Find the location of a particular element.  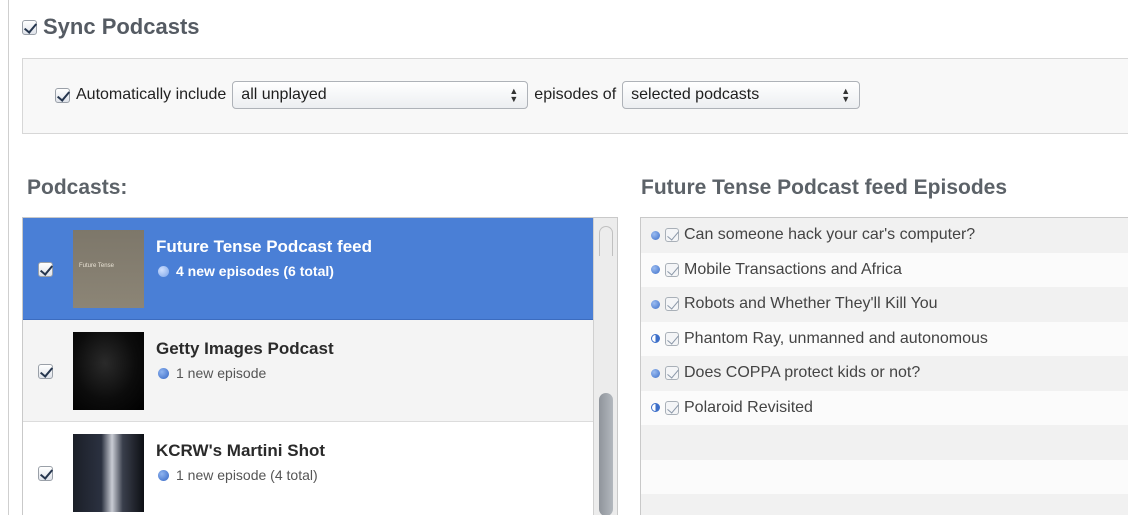

sync-podcasts-header: Sync Podcasts is located at coordinates (111, 27).